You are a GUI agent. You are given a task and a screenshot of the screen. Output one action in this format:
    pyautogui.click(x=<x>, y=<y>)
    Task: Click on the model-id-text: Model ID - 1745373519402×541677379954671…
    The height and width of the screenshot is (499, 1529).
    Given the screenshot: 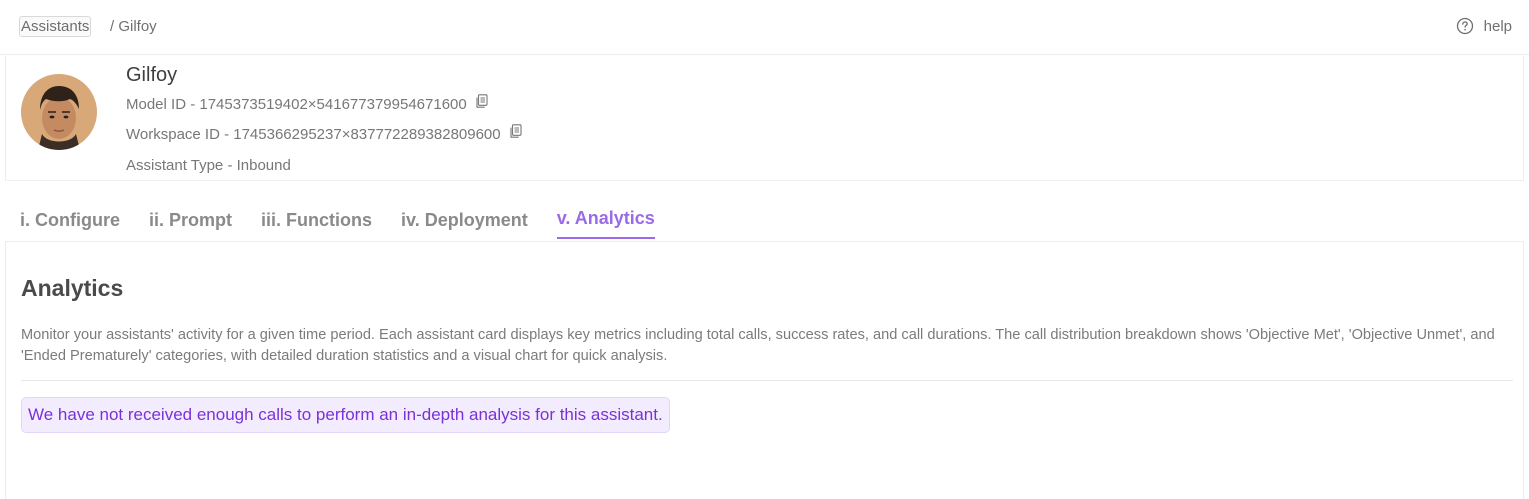 What is the action you would take?
    pyautogui.click(x=296, y=104)
    